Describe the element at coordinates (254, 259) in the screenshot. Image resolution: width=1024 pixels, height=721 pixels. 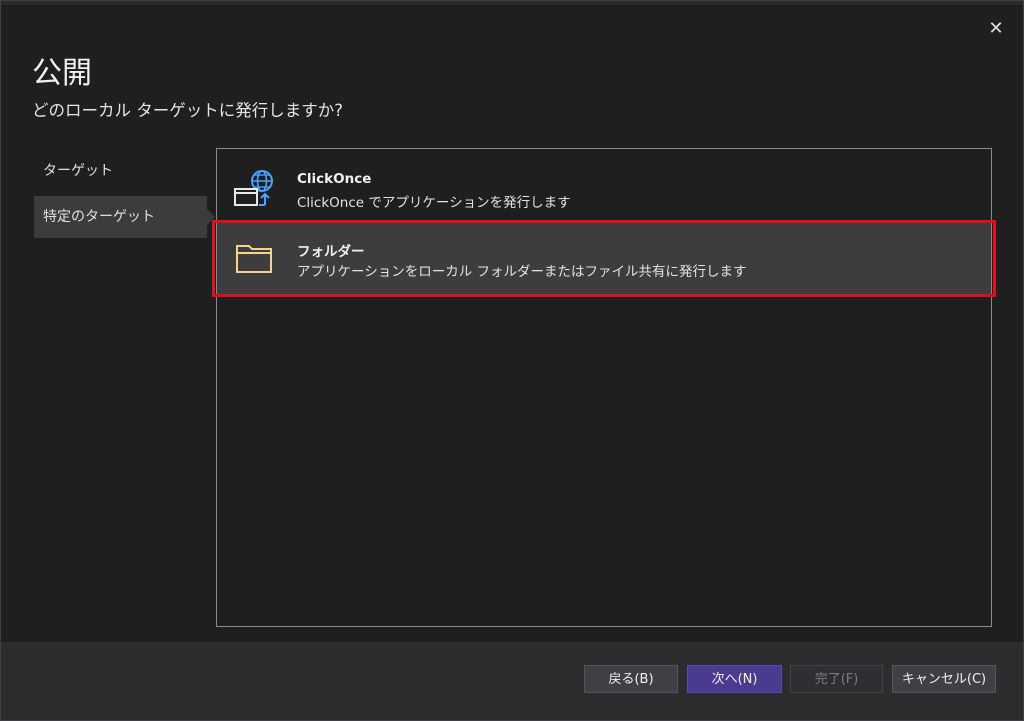
I see `folder-icon` at that location.